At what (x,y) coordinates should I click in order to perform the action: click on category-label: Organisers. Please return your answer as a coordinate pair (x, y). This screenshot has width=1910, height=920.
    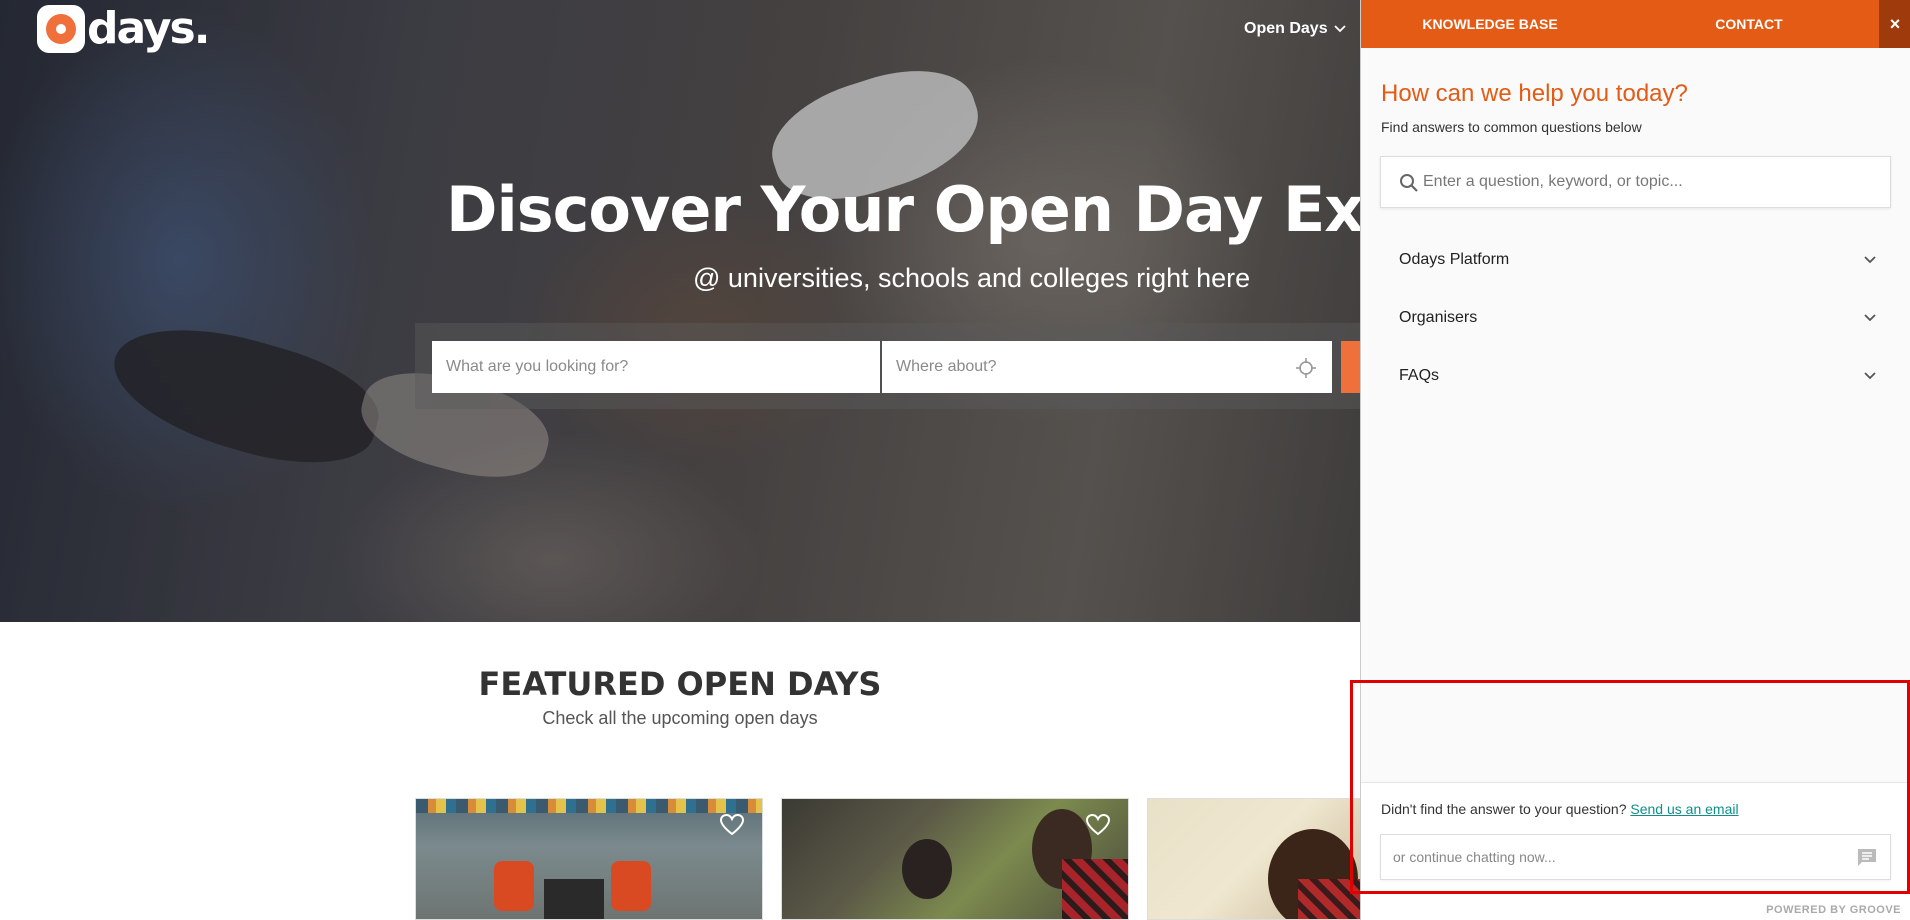
    Looking at the image, I should click on (1438, 317).